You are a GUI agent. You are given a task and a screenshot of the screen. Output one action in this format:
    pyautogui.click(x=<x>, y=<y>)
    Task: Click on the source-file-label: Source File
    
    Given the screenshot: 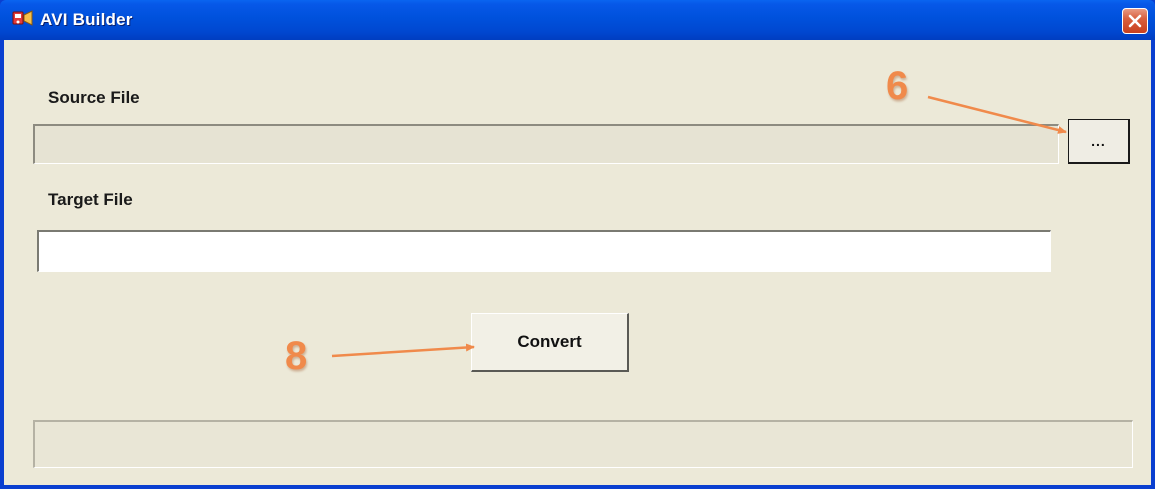 What is the action you would take?
    pyautogui.click(x=94, y=97)
    